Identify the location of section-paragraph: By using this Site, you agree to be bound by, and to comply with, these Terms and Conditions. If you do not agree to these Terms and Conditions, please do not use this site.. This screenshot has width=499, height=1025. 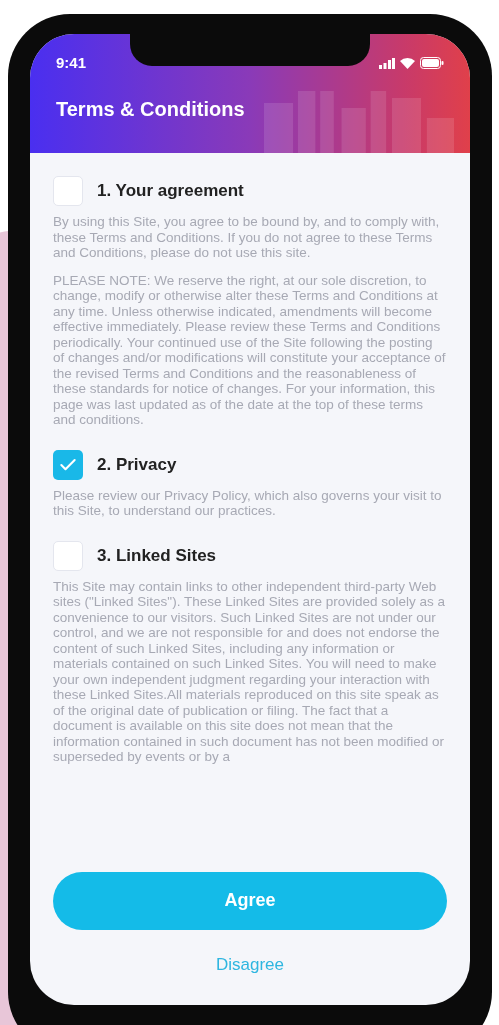
(247, 237).